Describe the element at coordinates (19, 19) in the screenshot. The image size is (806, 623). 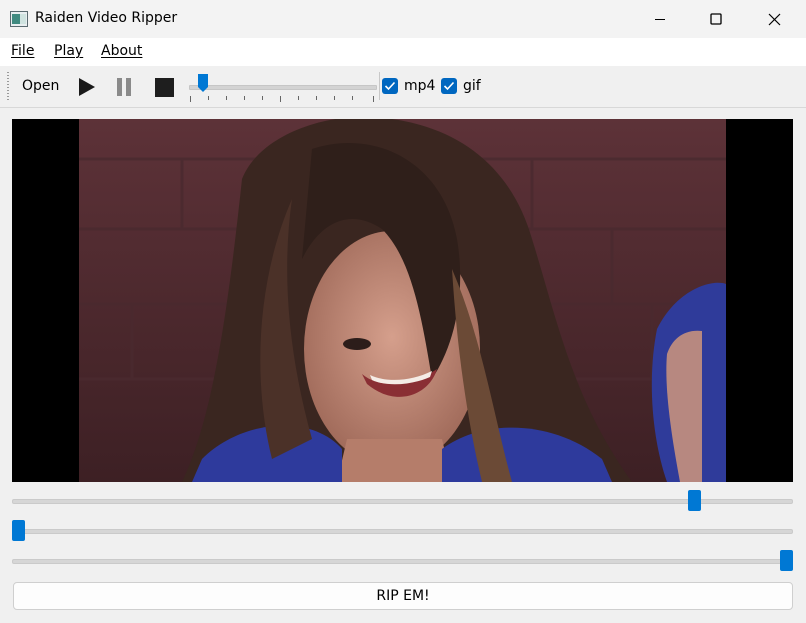
I see `app-icon` at that location.